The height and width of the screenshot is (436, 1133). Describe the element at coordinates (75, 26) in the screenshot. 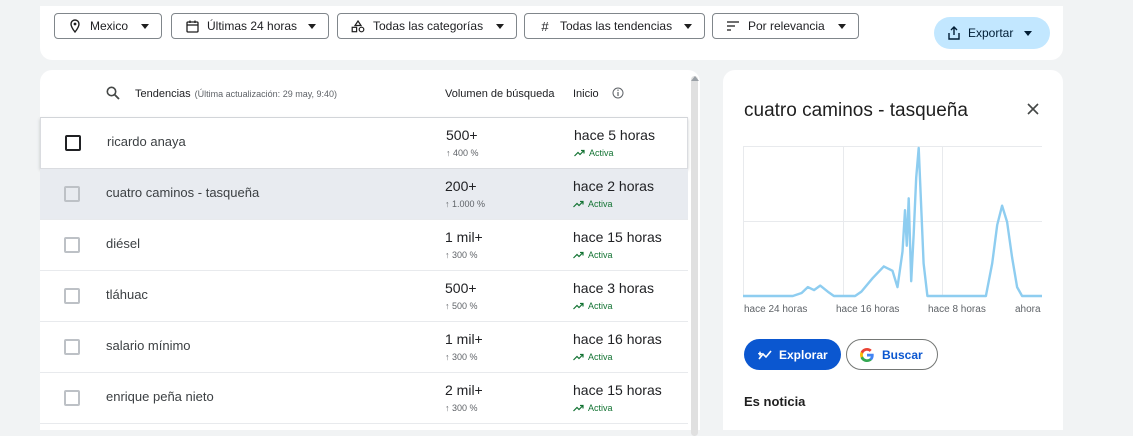

I see `location-pin-icon` at that location.